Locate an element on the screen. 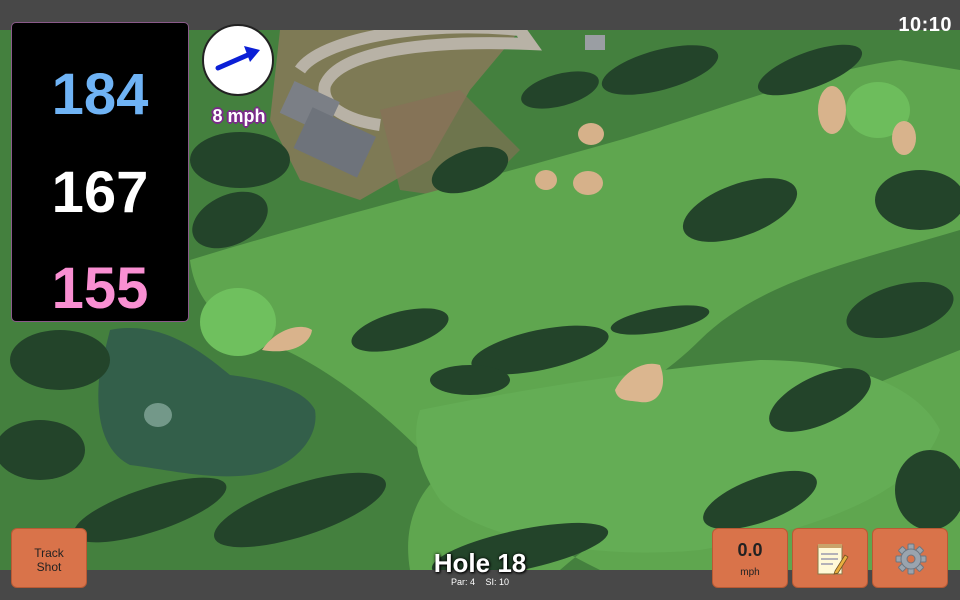  wind-speed-label: 8 mph is located at coordinates (239, 116).